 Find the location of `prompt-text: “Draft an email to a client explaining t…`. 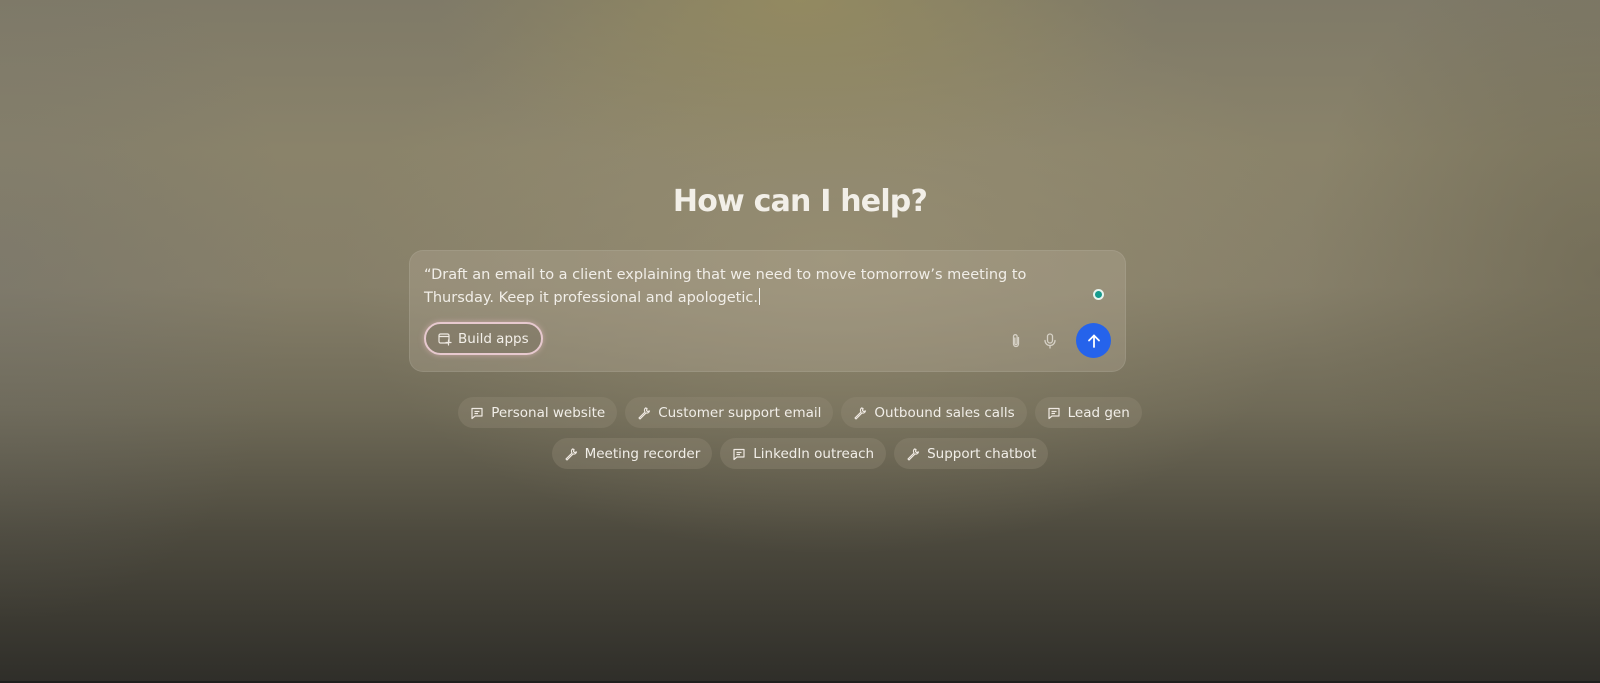

prompt-text: “Draft an email to a client explaining t… is located at coordinates (725, 286).